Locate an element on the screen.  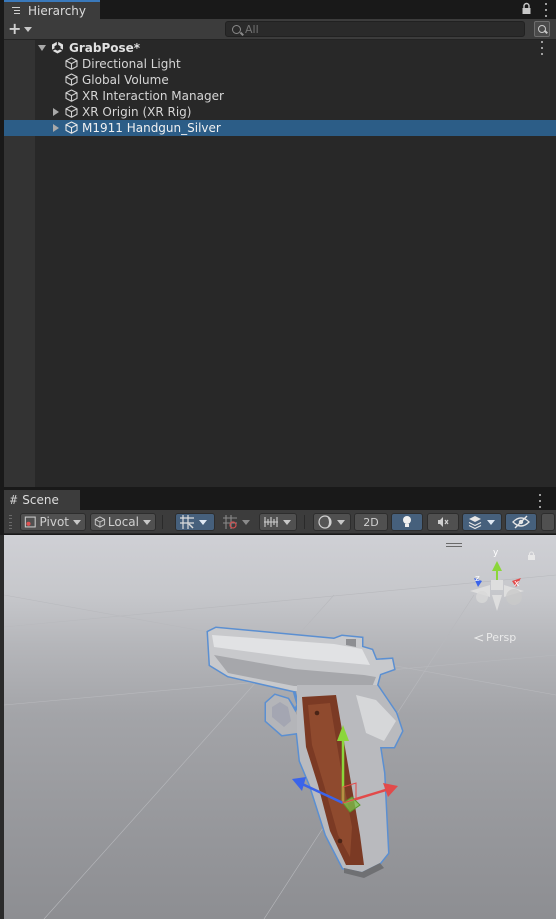
tab-scene: # Scene is located at coordinates (42, 500).